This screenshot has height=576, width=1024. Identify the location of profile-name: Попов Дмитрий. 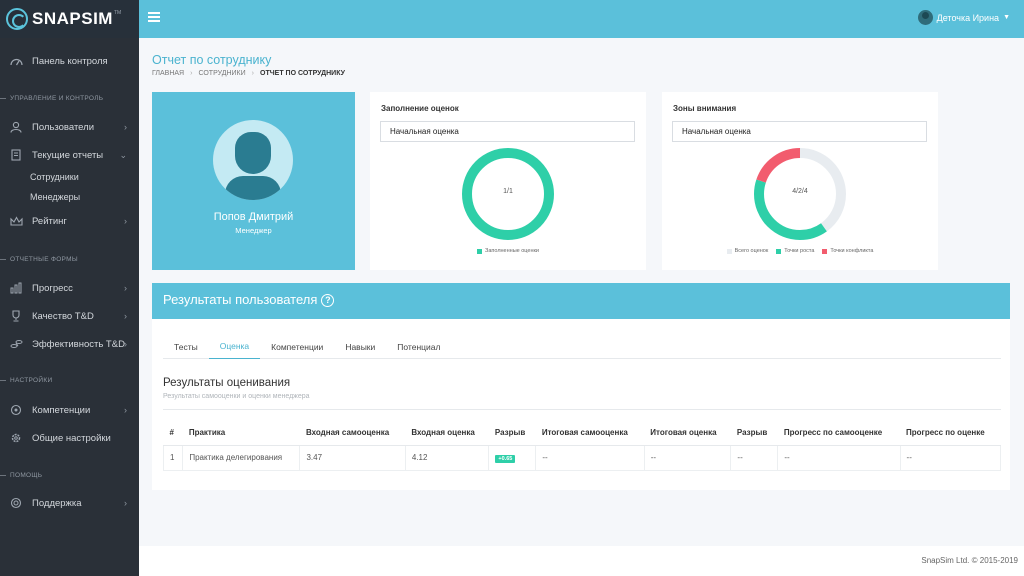
(253, 217).